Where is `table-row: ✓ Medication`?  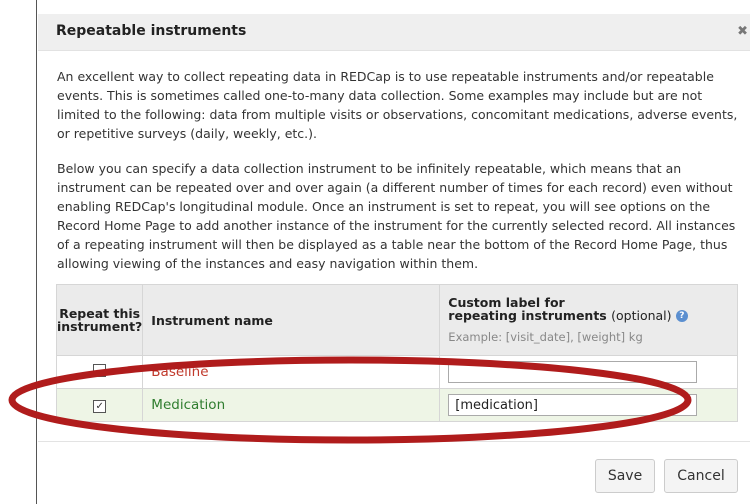 table-row: ✓ Medication is located at coordinates (396, 405).